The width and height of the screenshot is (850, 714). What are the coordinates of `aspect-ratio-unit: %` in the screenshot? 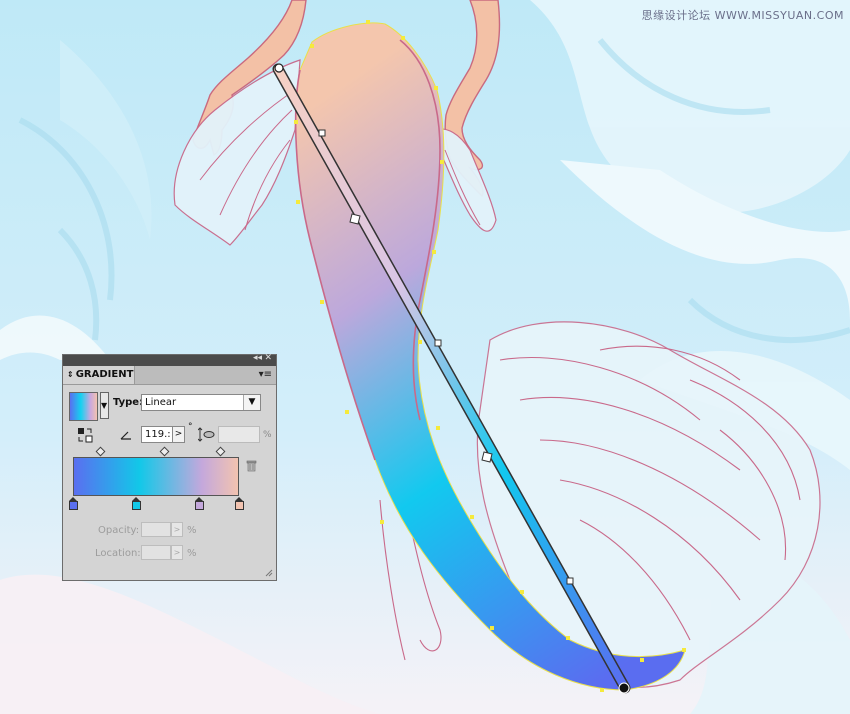 It's located at (267, 435).